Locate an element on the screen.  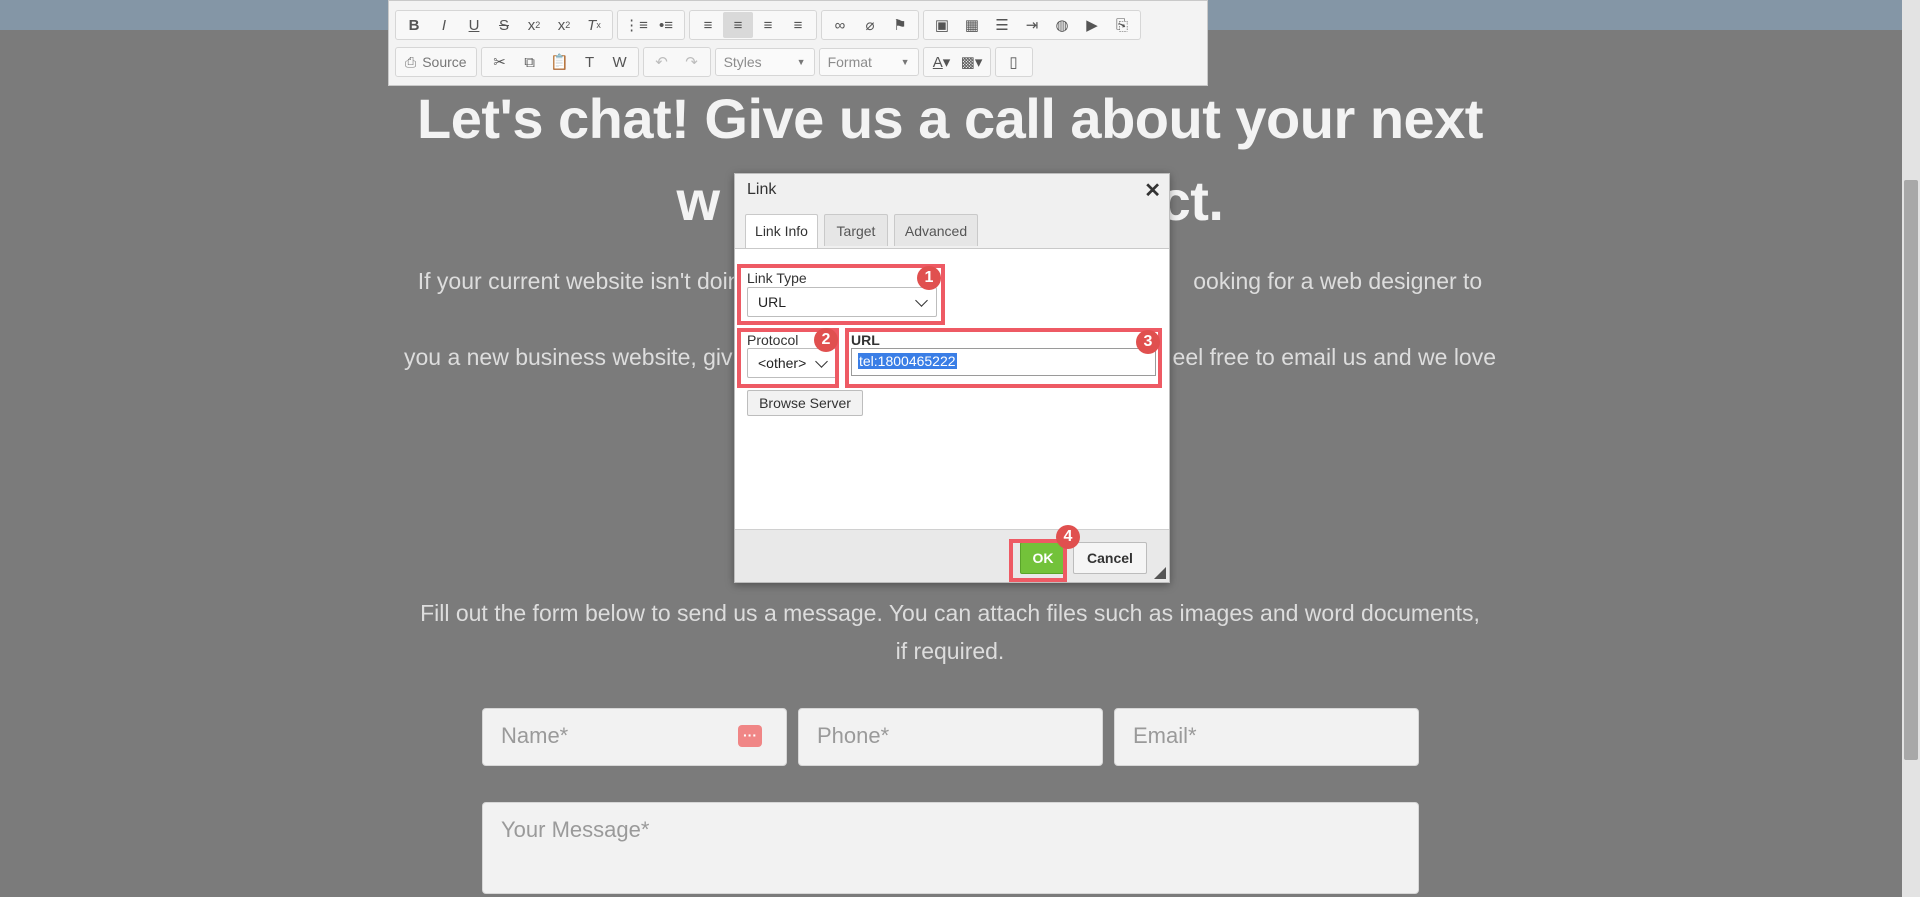
bold-icon: B is located at coordinates (414, 25).